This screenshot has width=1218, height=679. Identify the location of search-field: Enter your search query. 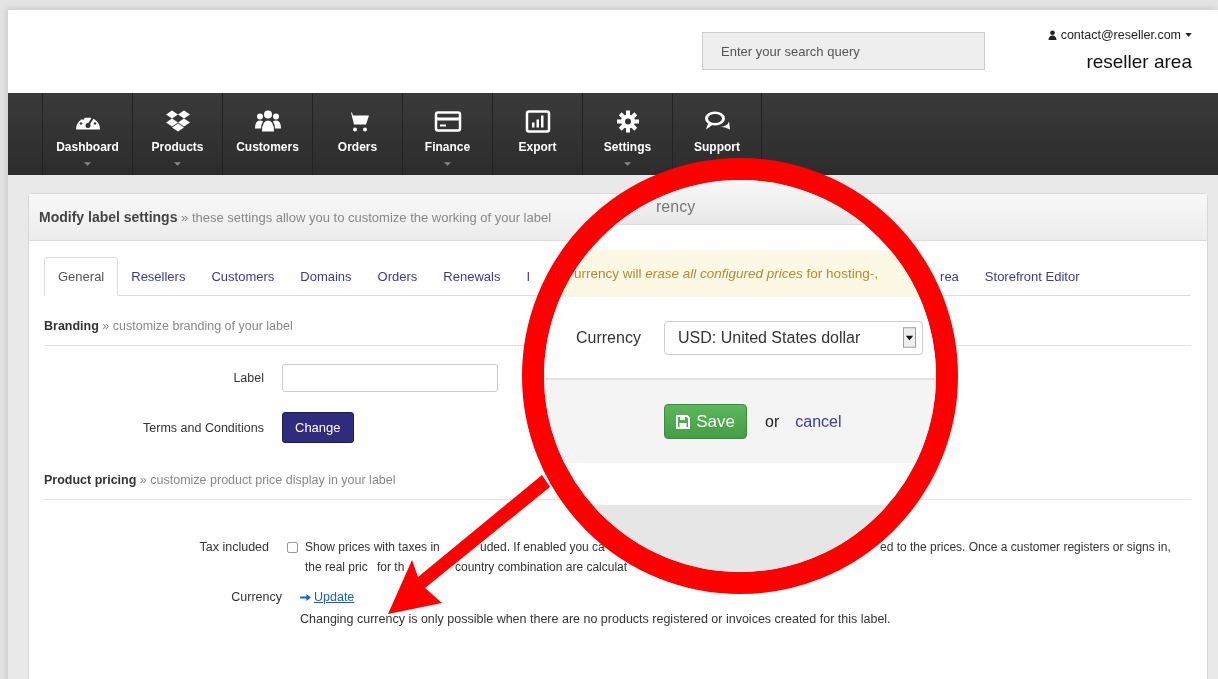
(843, 51).